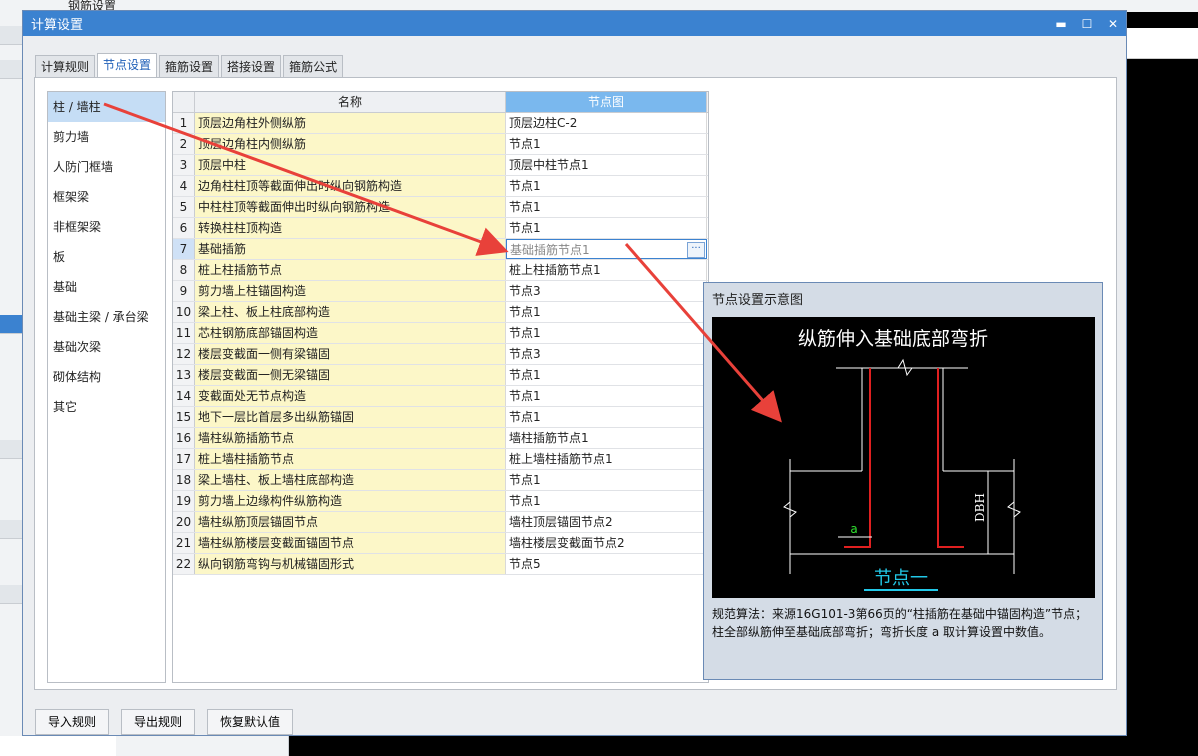  What do you see at coordinates (313, 66) in the screenshot?
I see `tab-stirrup-formula: 箍筋公式` at bounding box center [313, 66].